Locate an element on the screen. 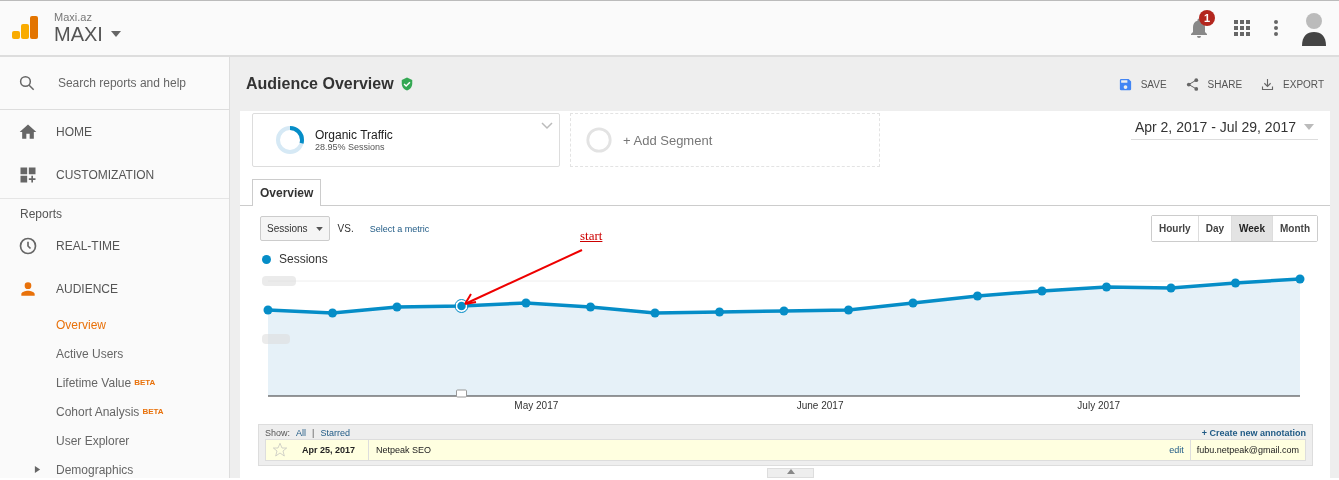 The width and height of the screenshot is (1339, 480). annotation-note: start is located at coordinates (591, 236).